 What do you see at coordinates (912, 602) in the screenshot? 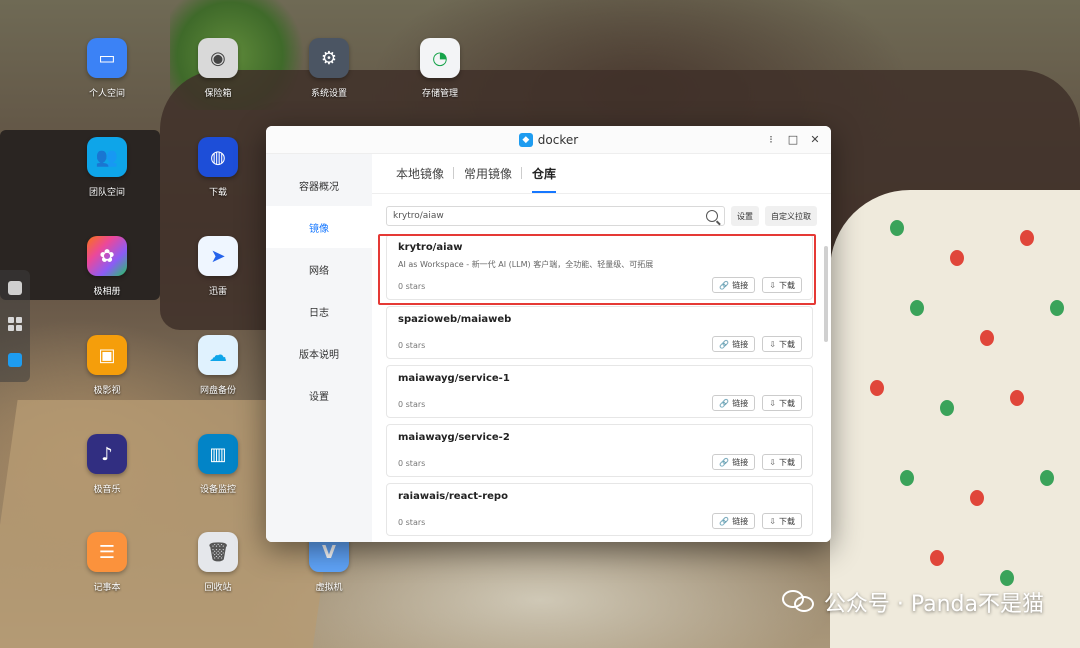
I see `watermark: 公众号 · Panda不是猫` at bounding box center [912, 602].